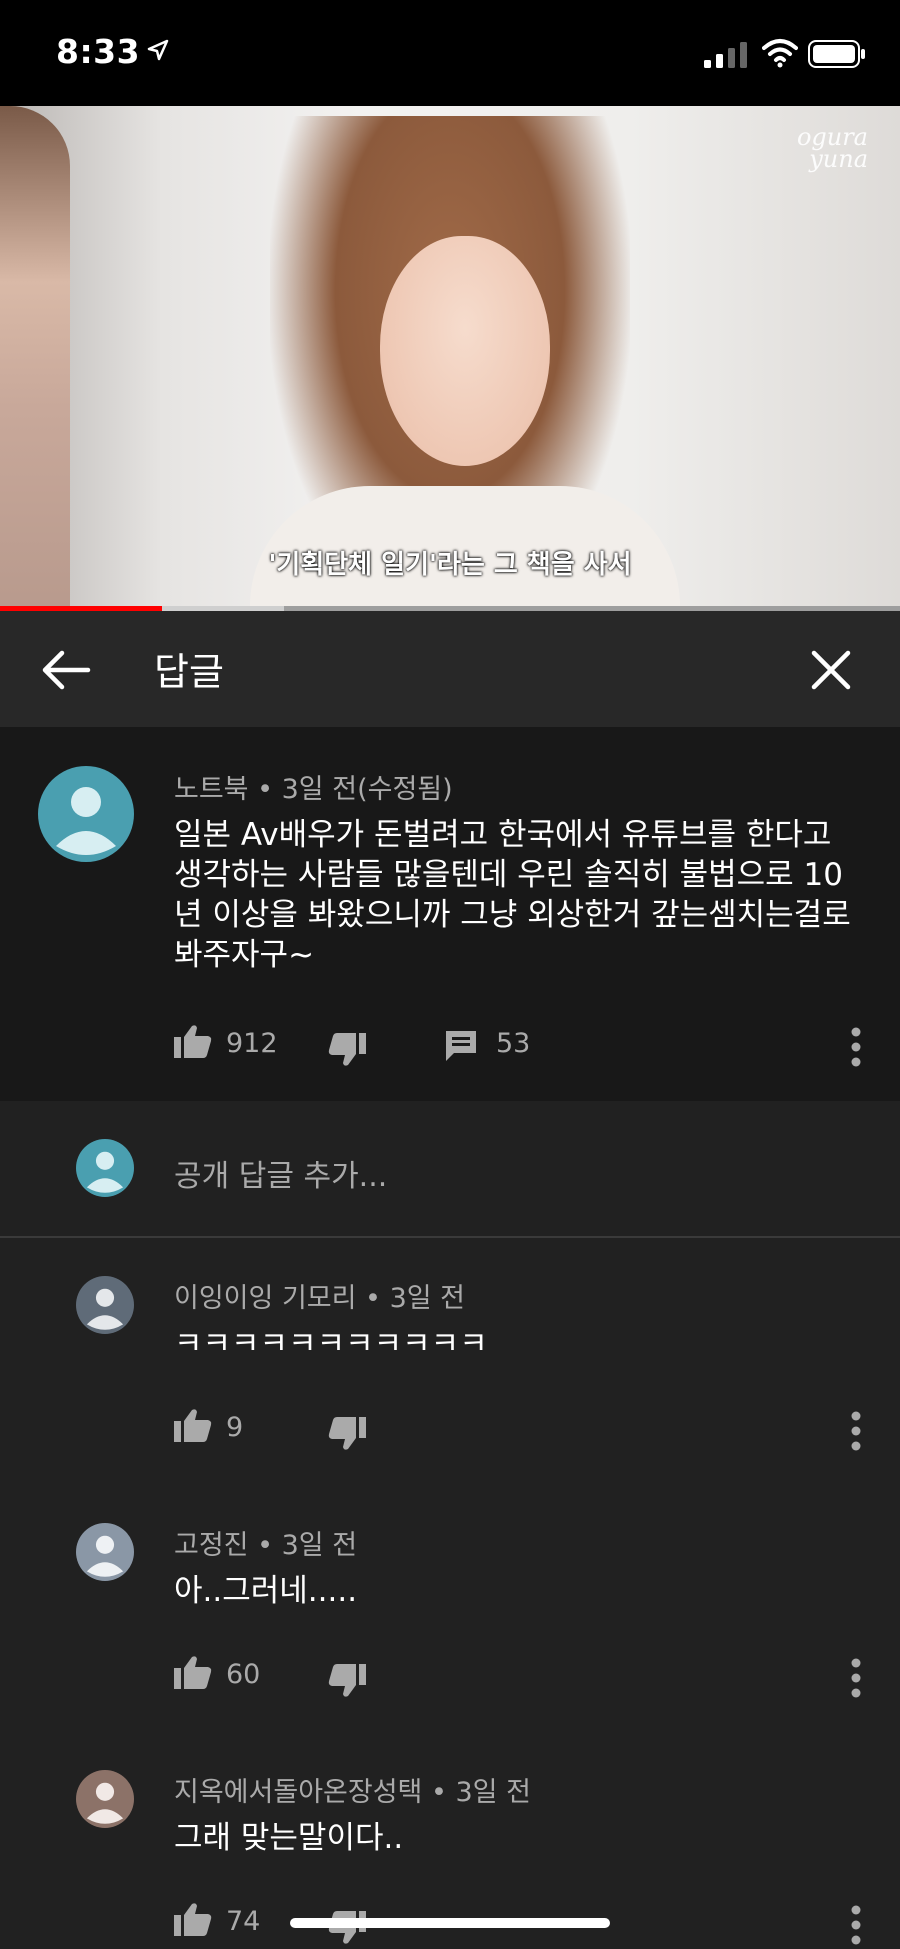 This screenshot has height=1949, width=900. I want to click on like-count: 912, so click(252, 1043).